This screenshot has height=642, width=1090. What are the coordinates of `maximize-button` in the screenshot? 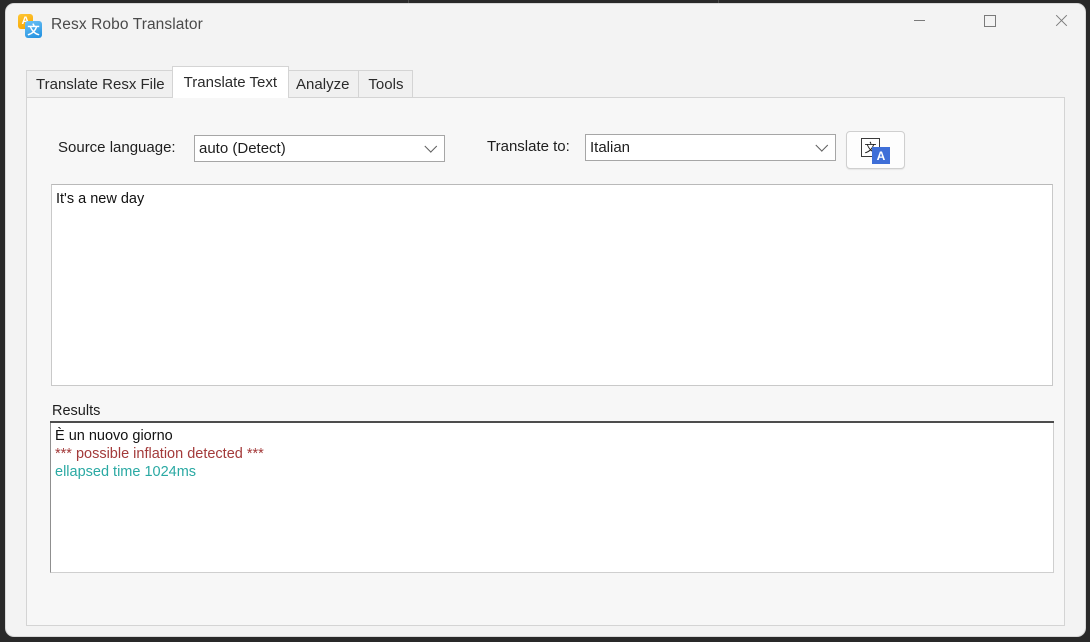 It's located at (990, 20).